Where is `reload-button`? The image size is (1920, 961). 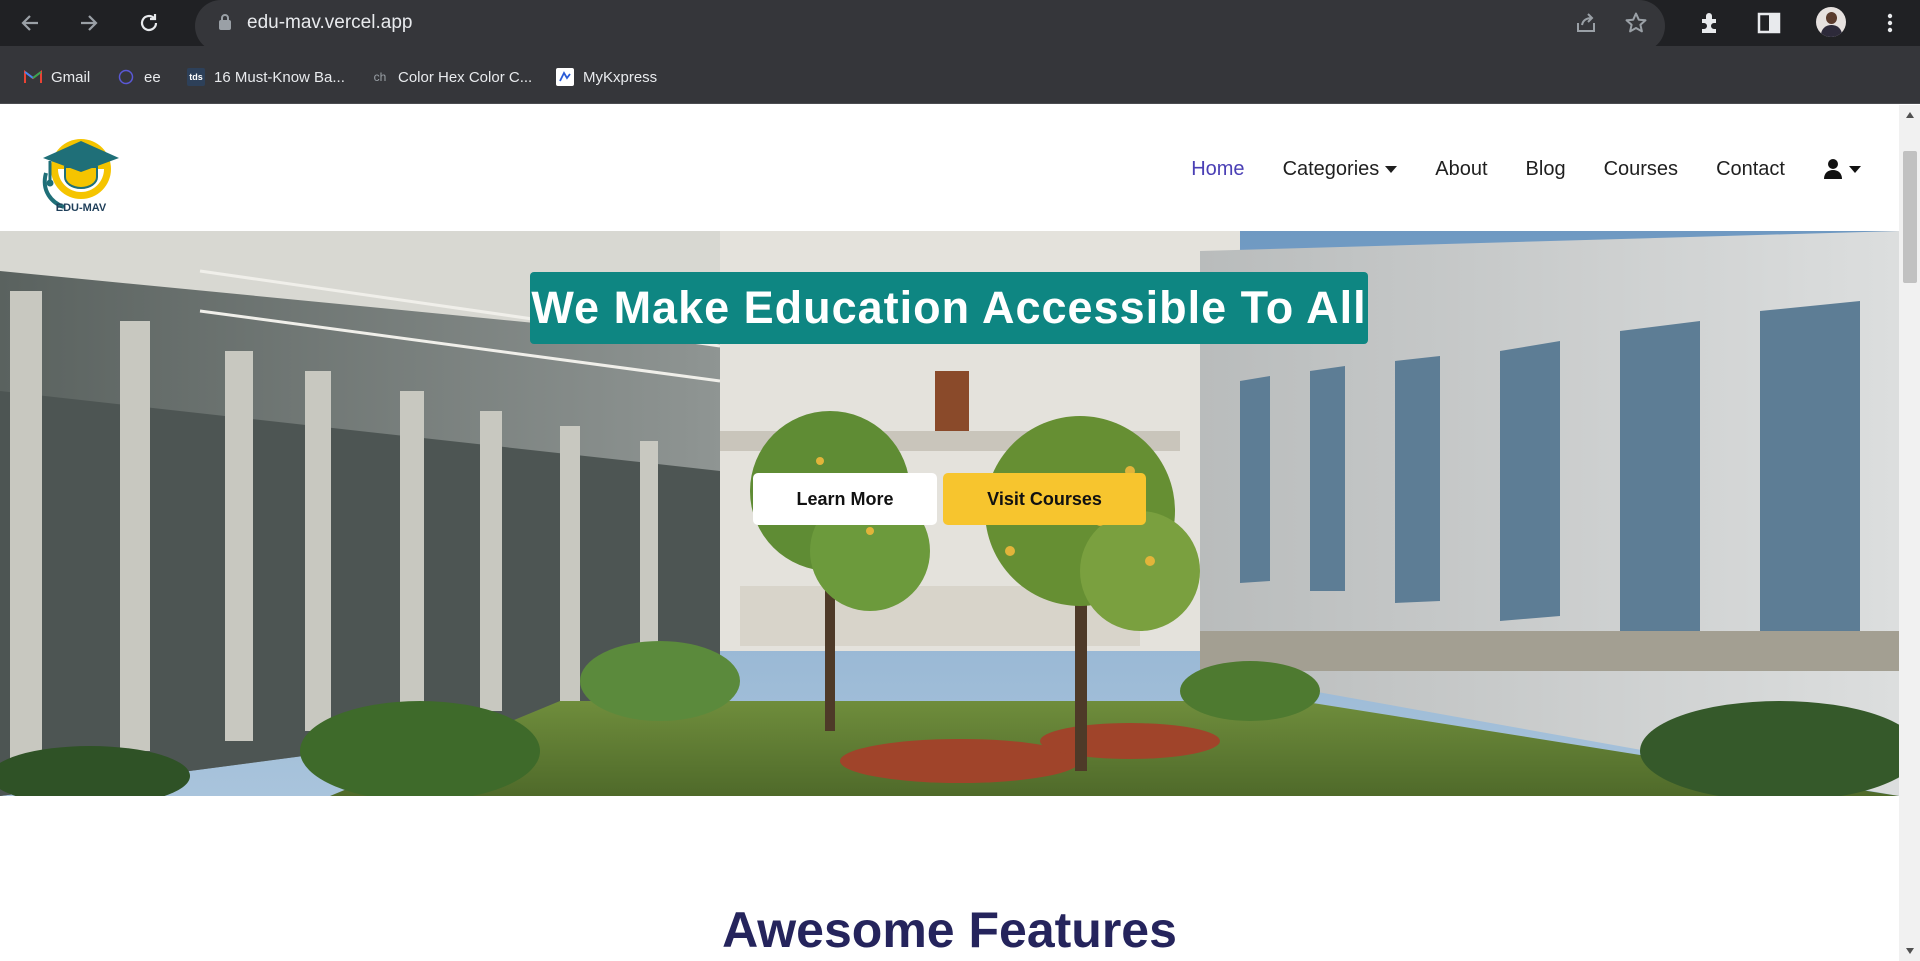 reload-button is located at coordinates (149, 23).